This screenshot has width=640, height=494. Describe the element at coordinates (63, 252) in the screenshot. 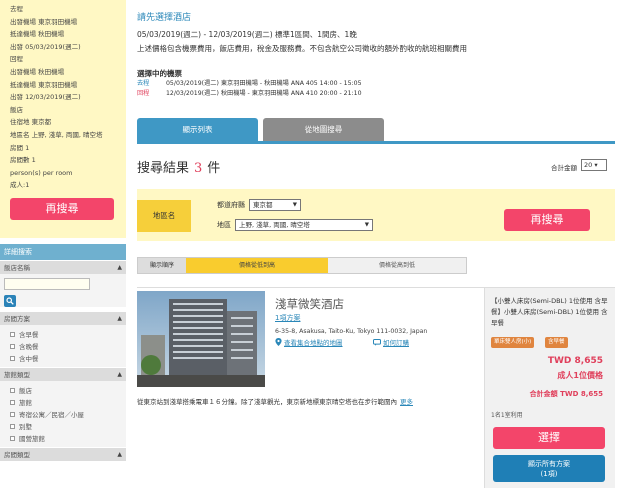

I see `detail-search-header: 詳細搜索` at that location.